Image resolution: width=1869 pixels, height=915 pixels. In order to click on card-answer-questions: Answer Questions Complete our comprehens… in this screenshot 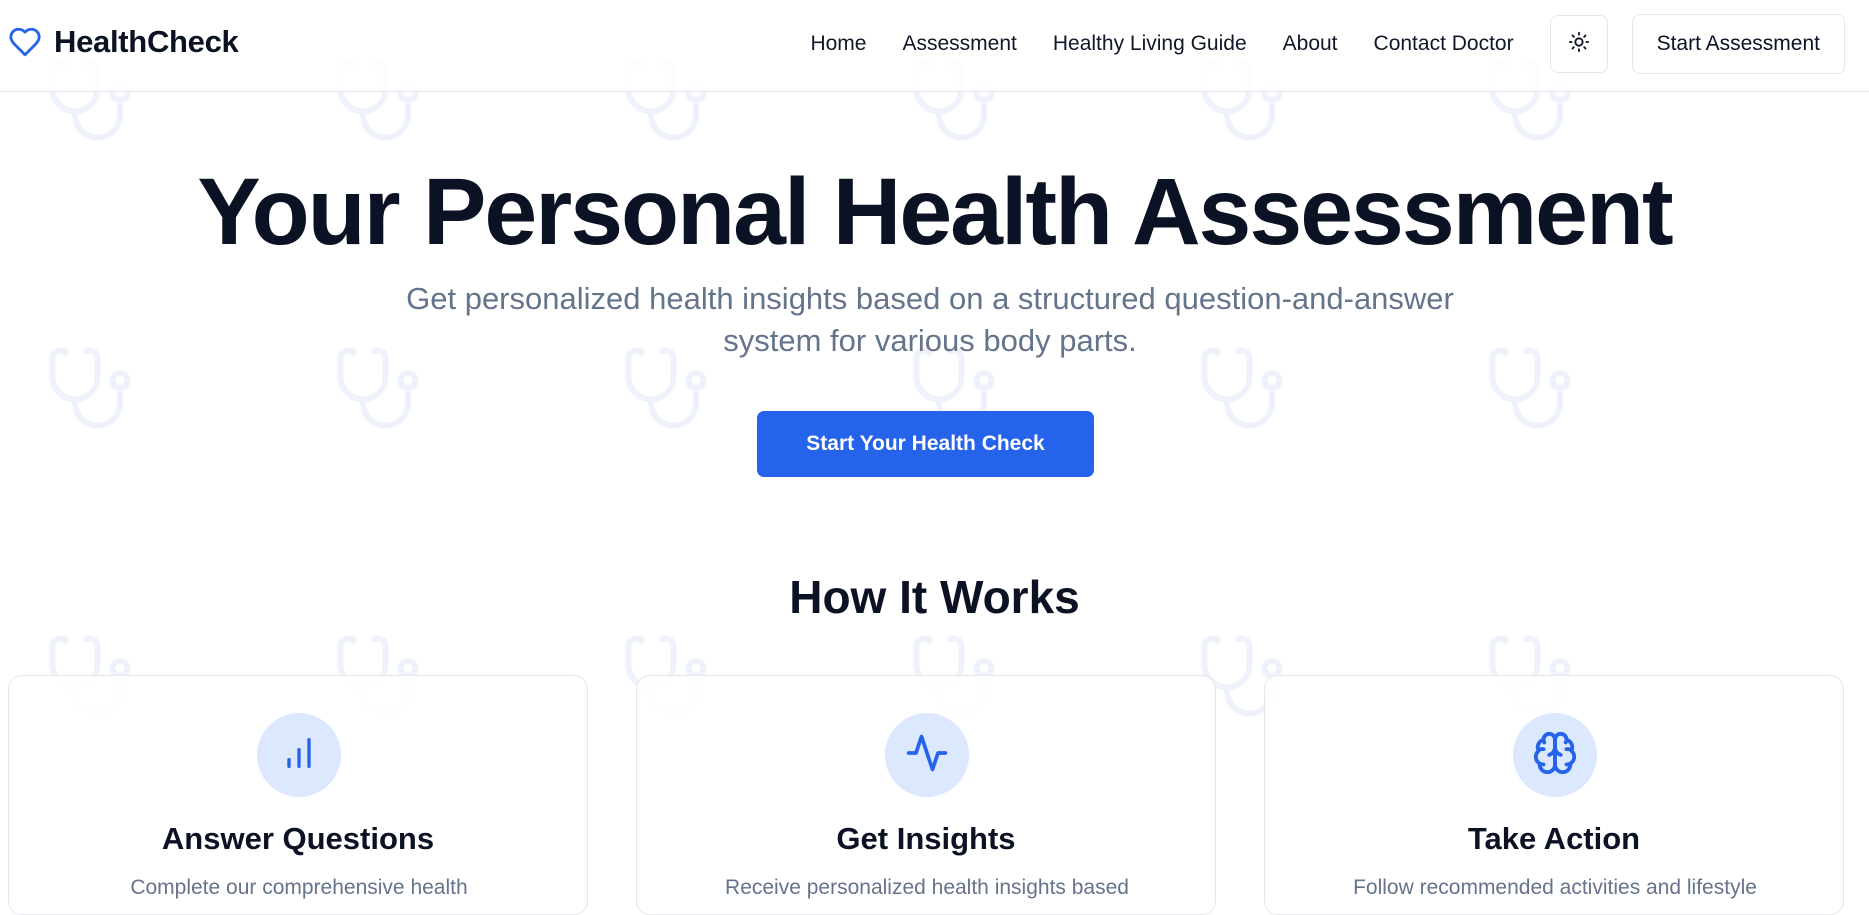, I will do `click(298, 795)`.